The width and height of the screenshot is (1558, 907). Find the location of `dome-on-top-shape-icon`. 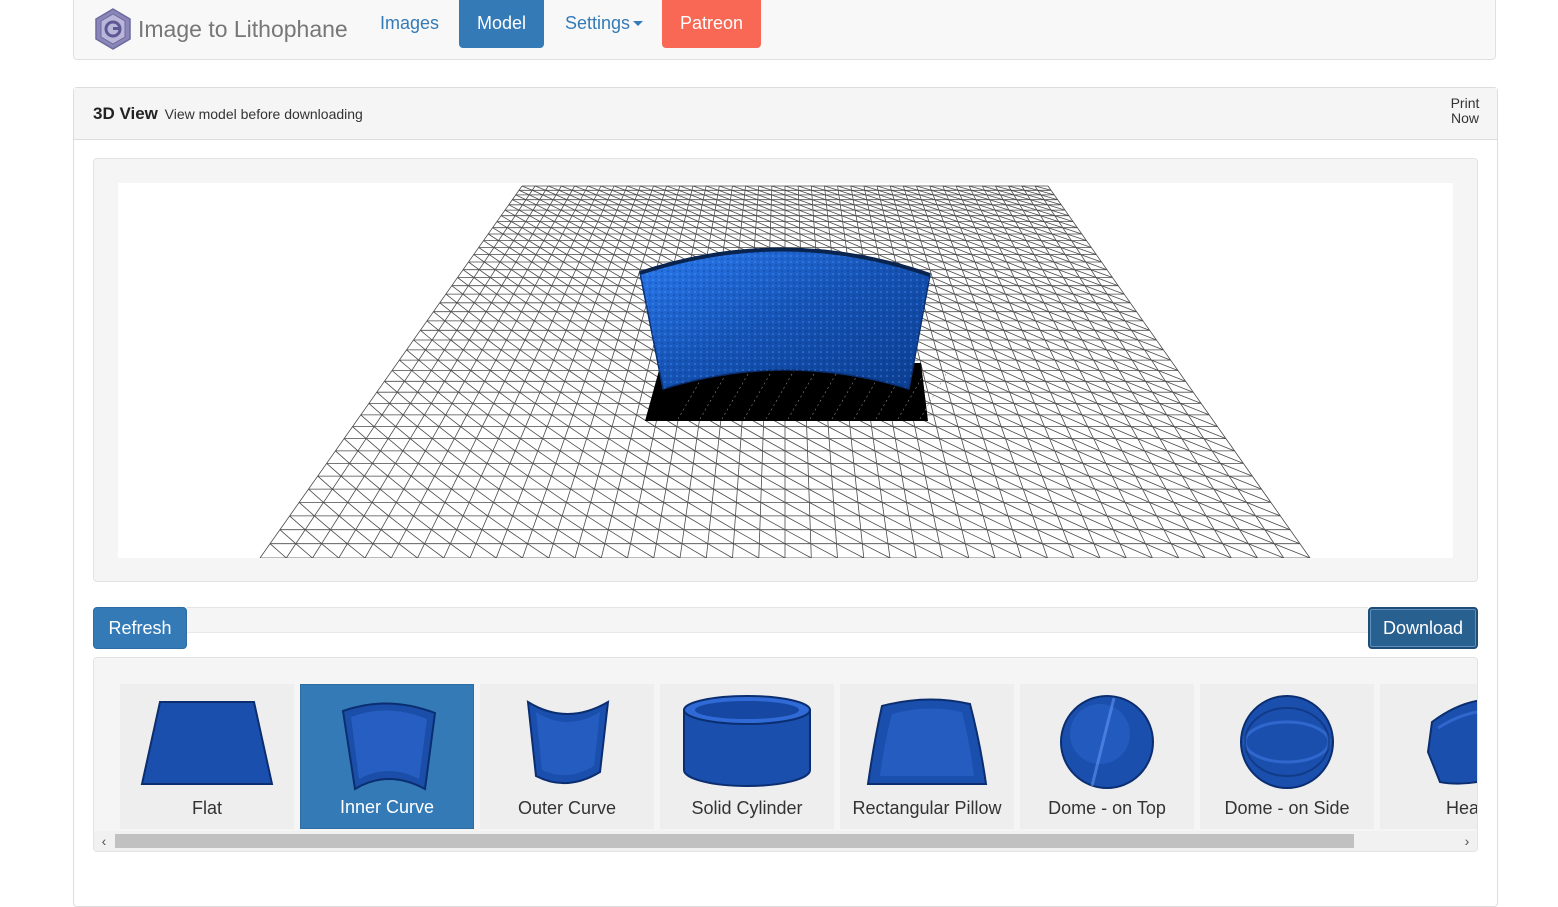

dome-on-top-shape-icon is located at coordinates (1107, 742).